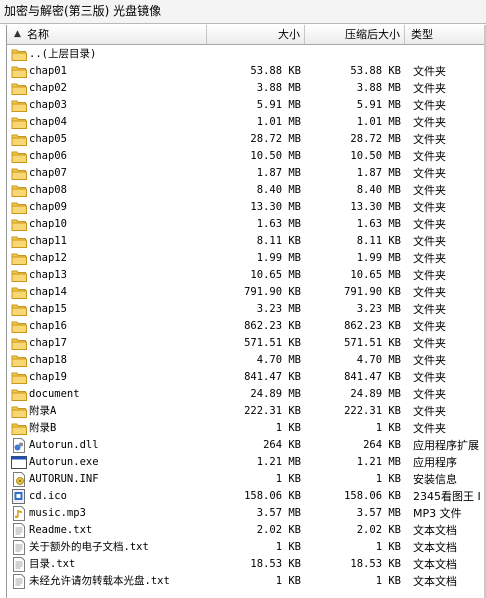  I want to click on file-compressed-size: 264 KB, so click(382, 445).